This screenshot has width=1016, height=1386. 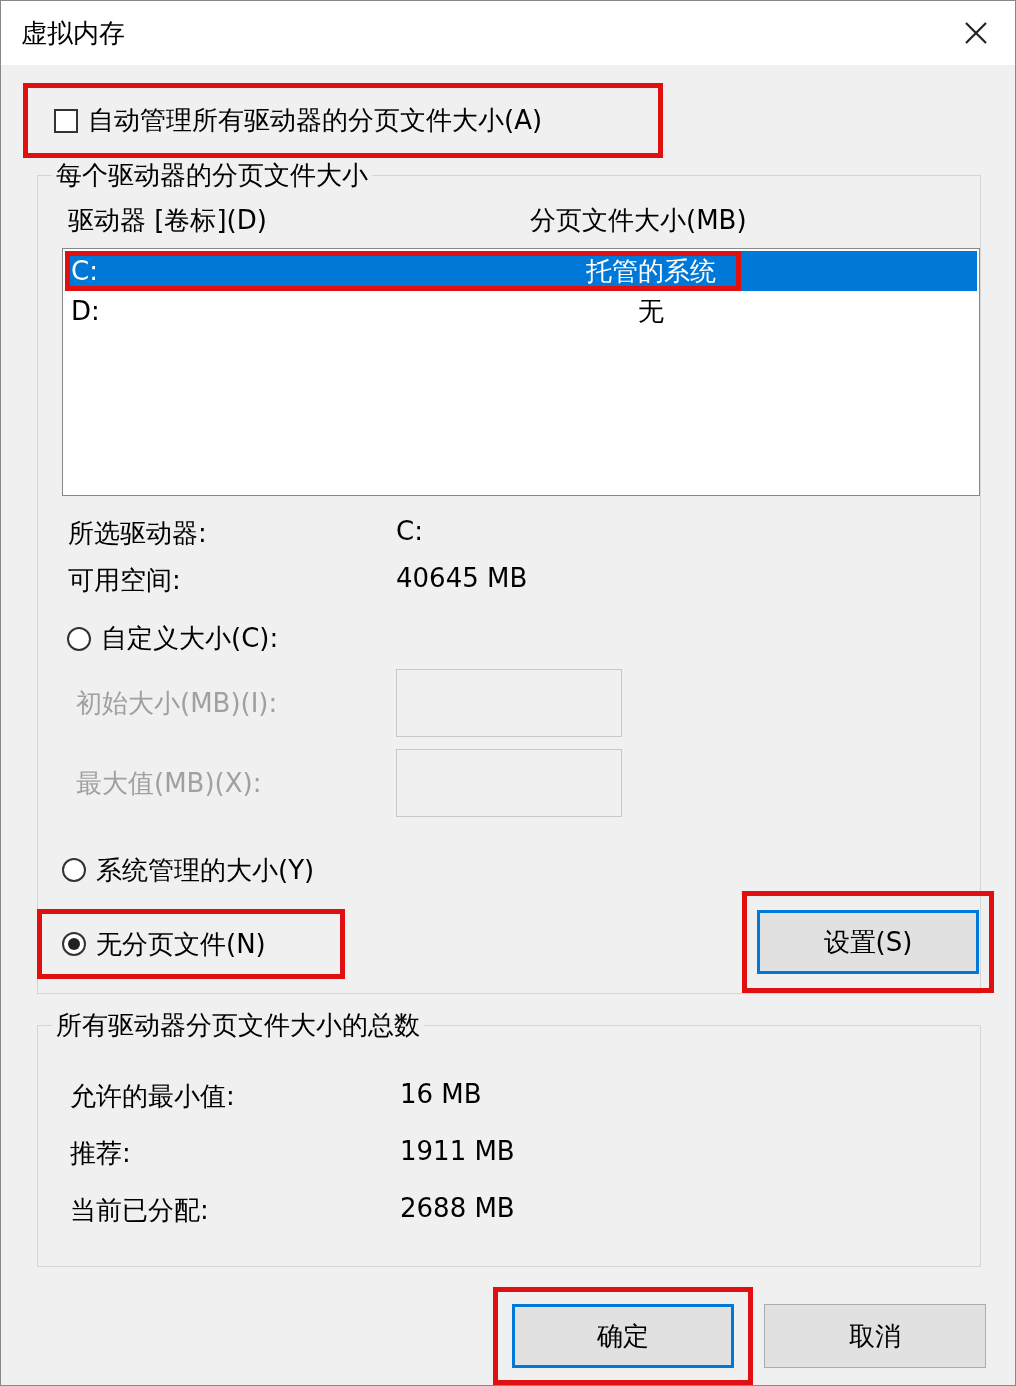 I want to click on drive-cell-text: D:, so click(x=86, y=311).